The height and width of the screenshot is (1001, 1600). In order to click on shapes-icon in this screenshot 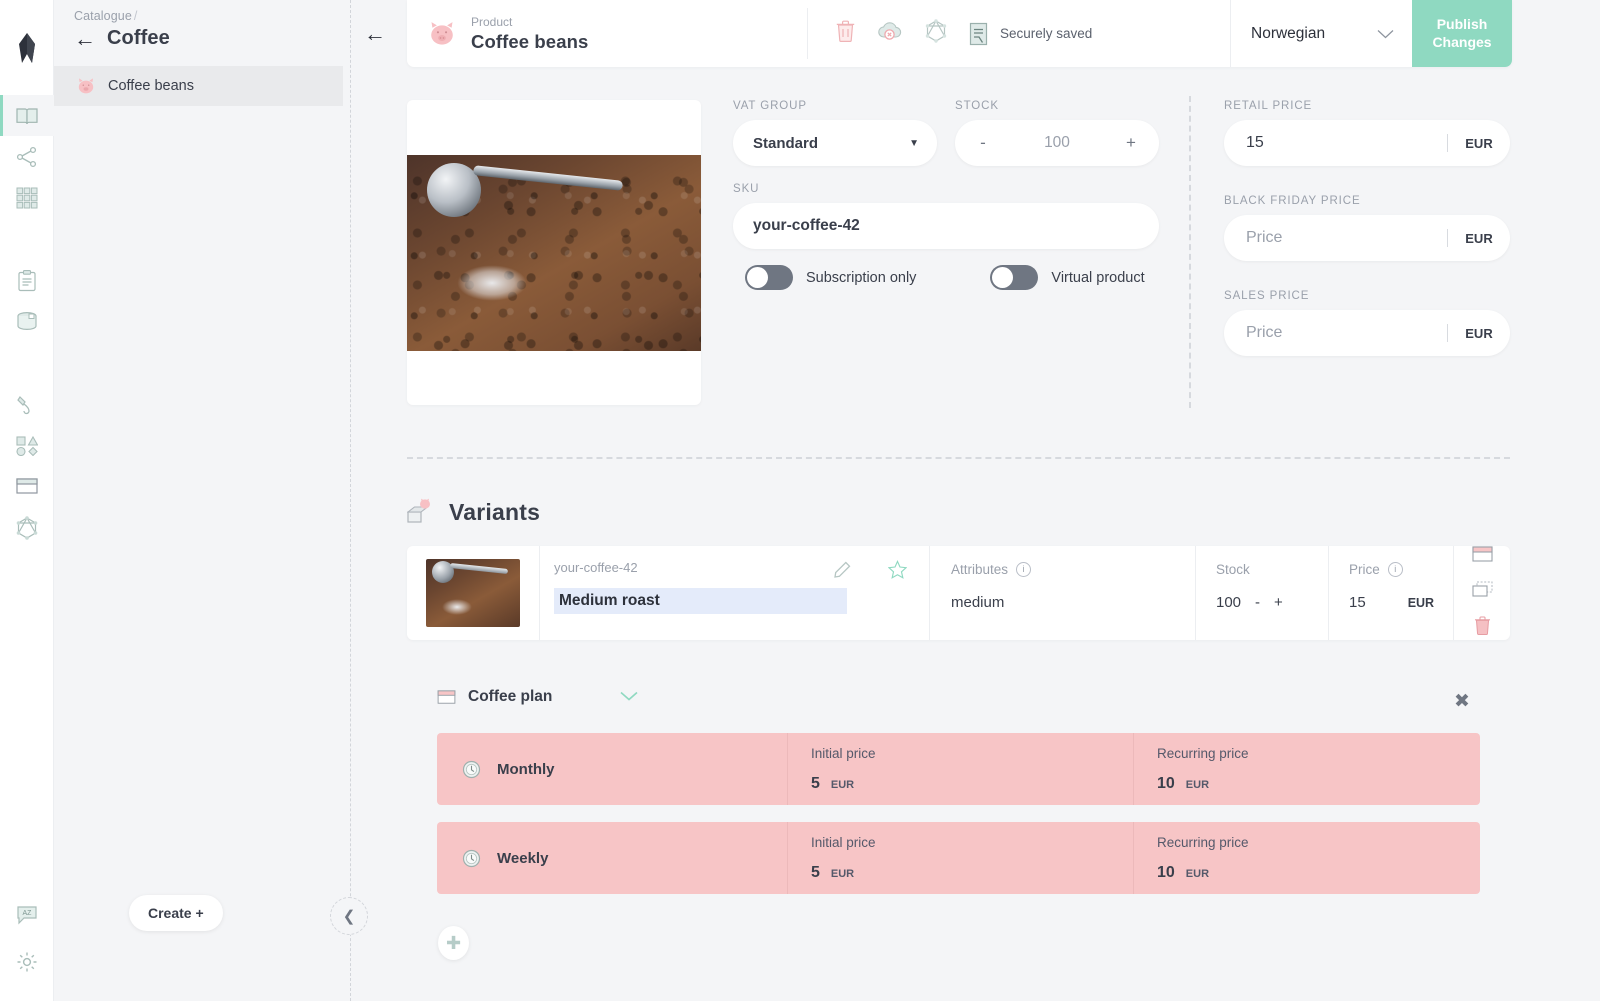, I will do `click(26, 445)`.